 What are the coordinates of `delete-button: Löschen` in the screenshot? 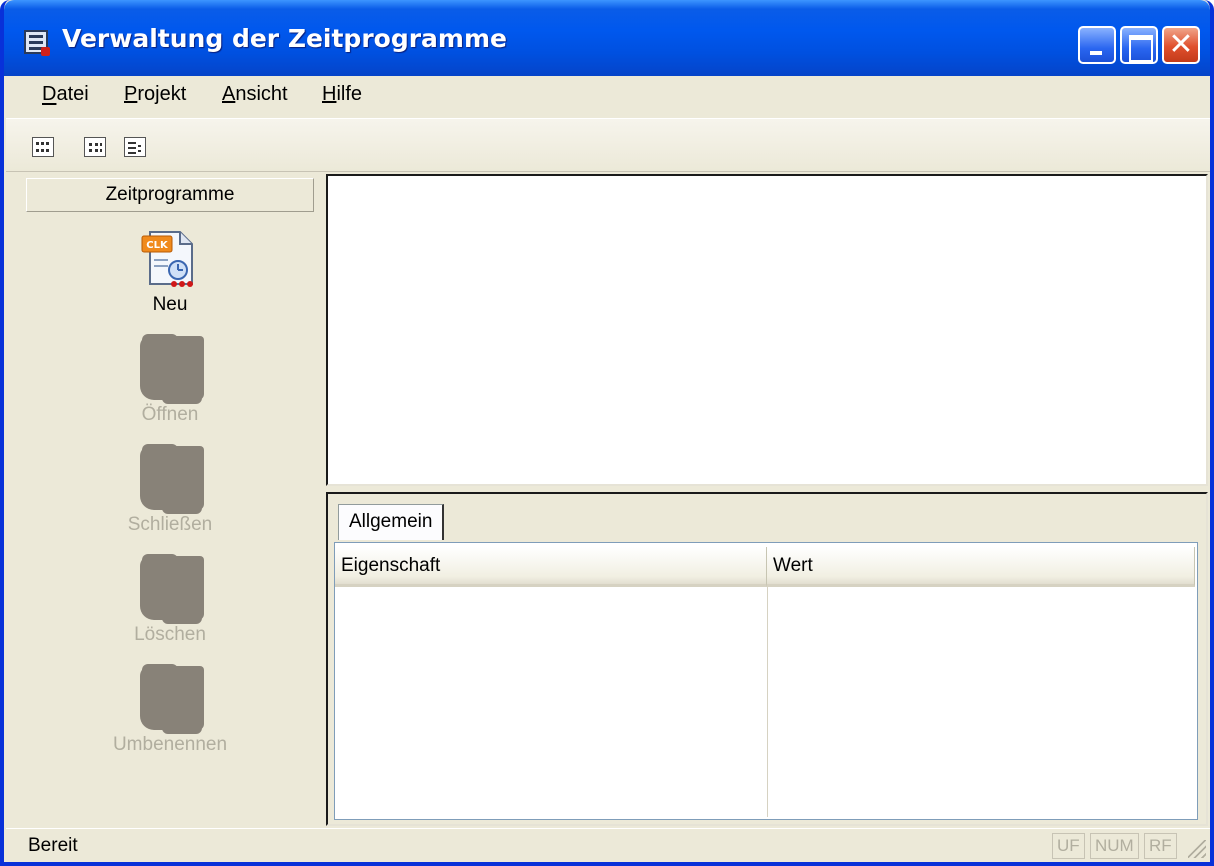 It's located at (170, 610).